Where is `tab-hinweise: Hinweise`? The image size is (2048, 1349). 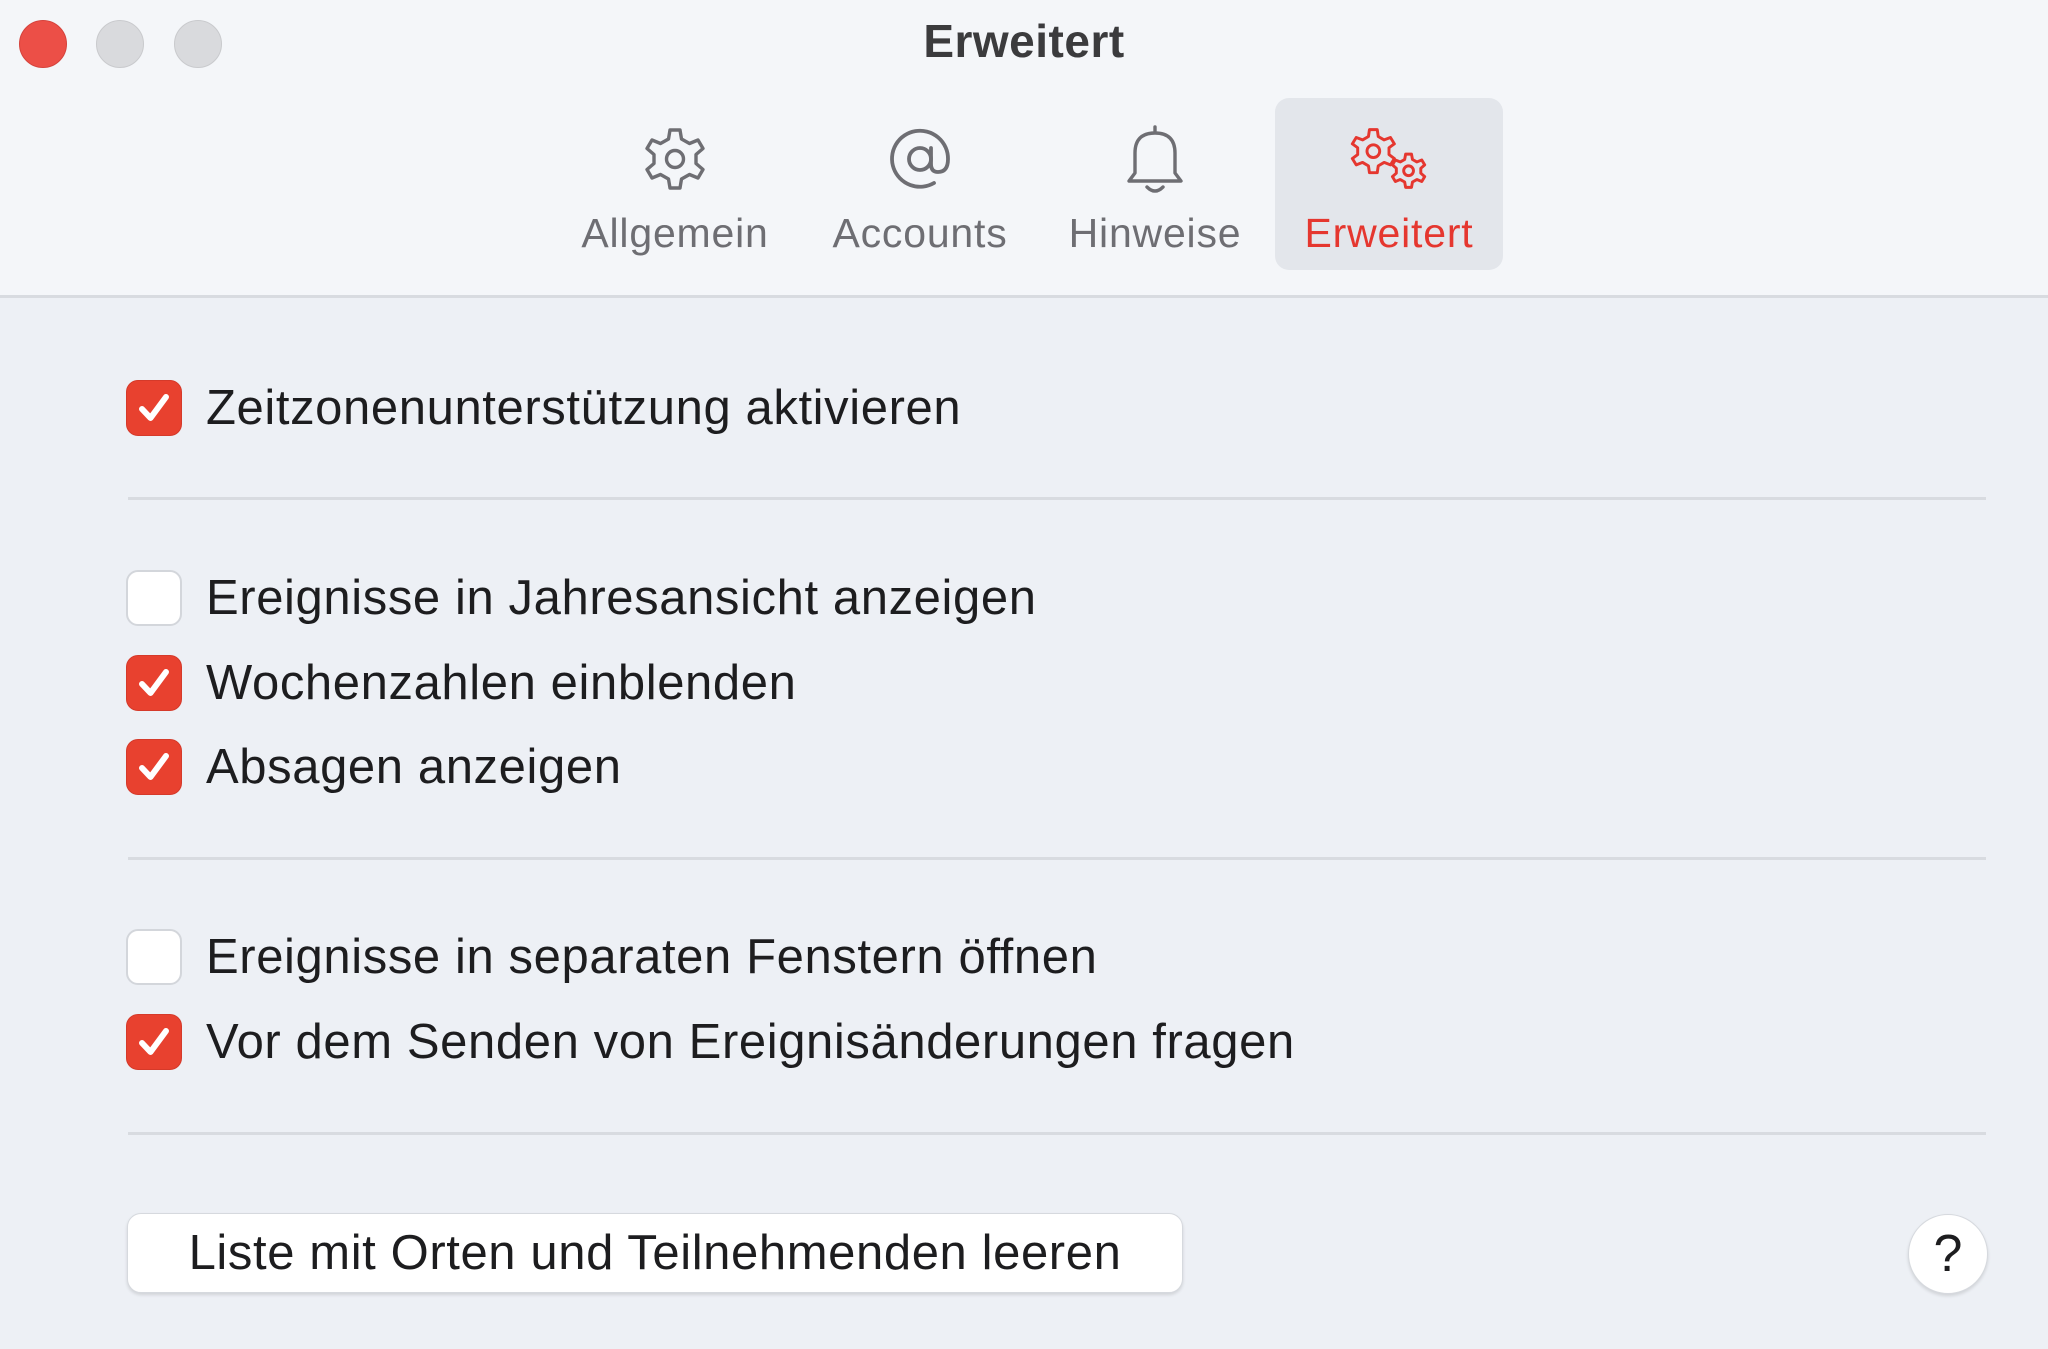 tab-hinweise: Hinweise is located at coordinates (1155, 184).